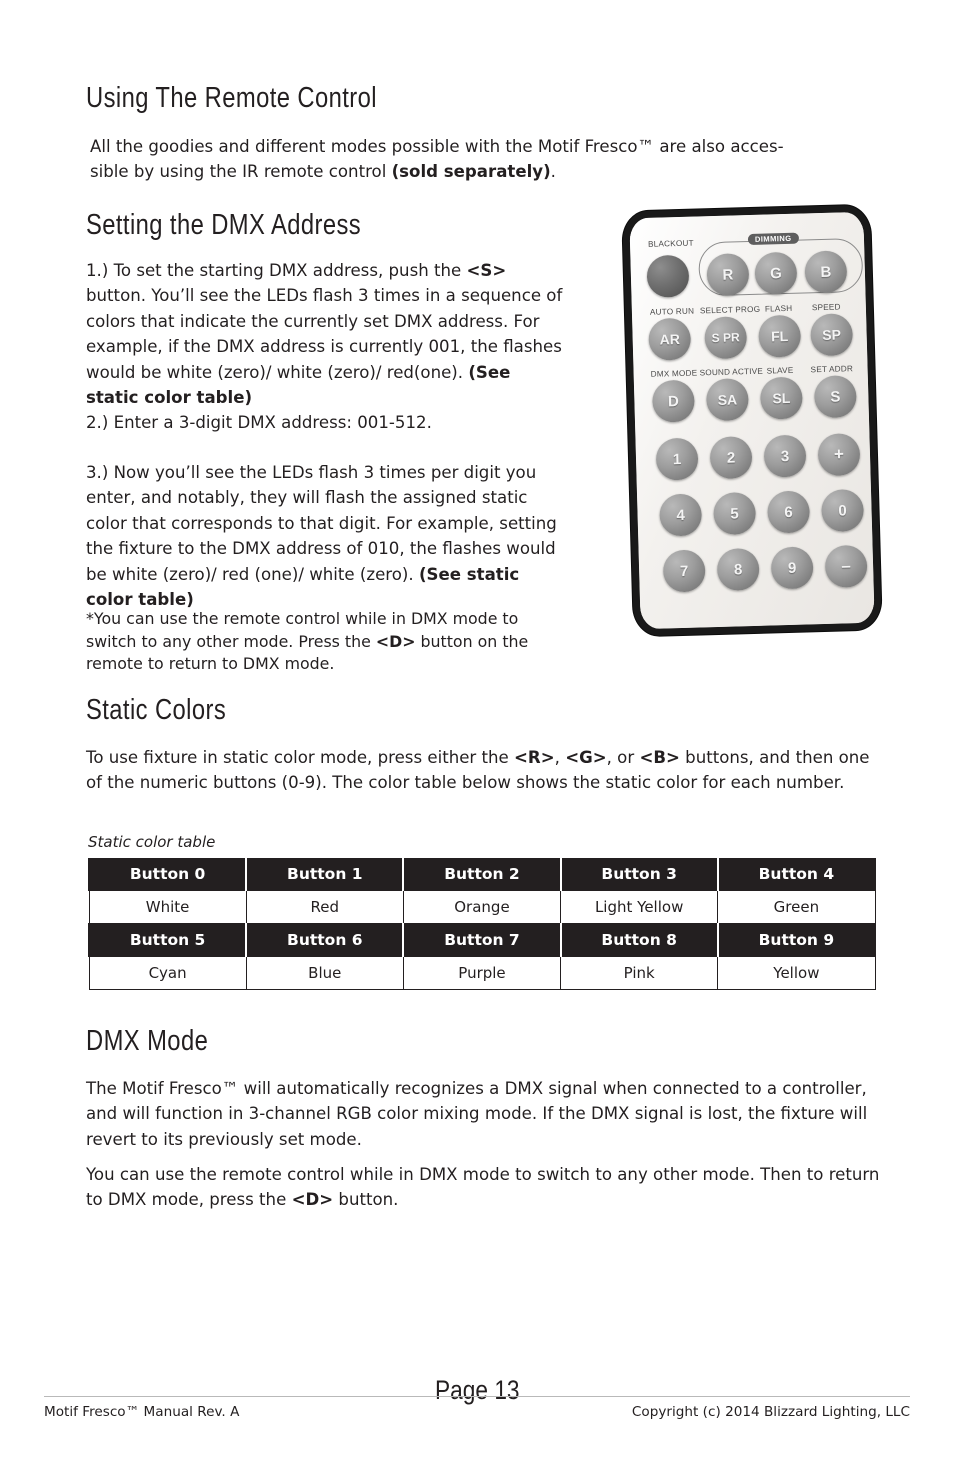 The width and height of the screenshot is (954, 1475). Describe the element at coordinates (730, 310) in the screenshot. I see `label-select-prog: SELECT PROG` at that location.